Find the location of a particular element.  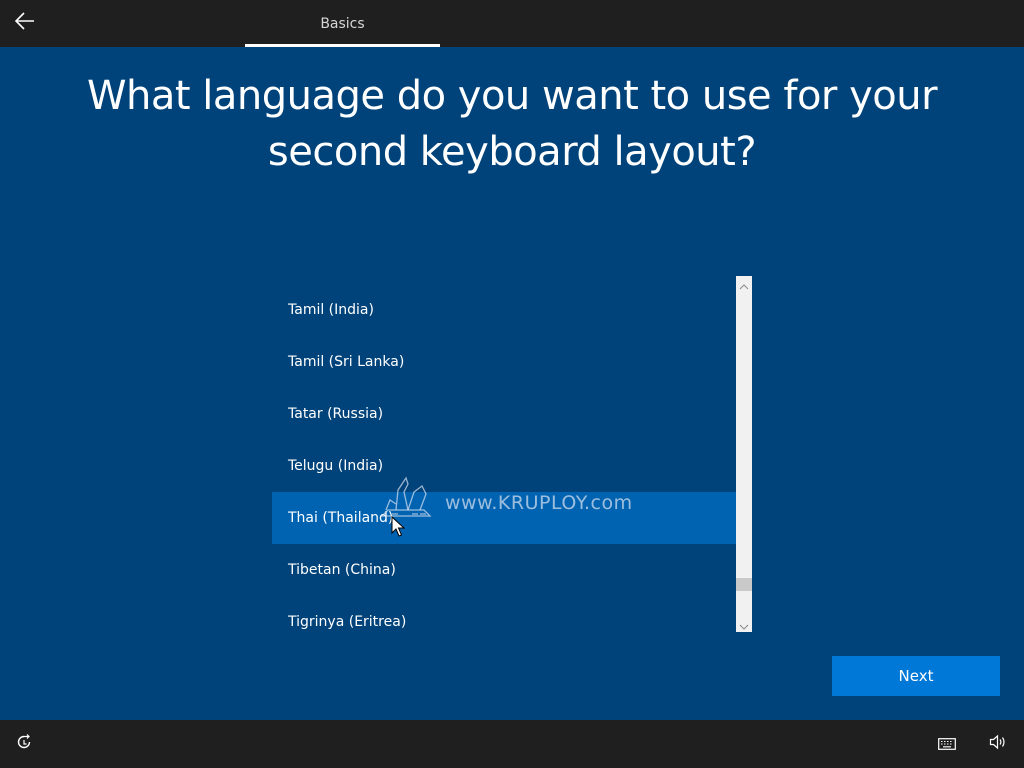

bottom-bar is located at coordinates (512, 744).